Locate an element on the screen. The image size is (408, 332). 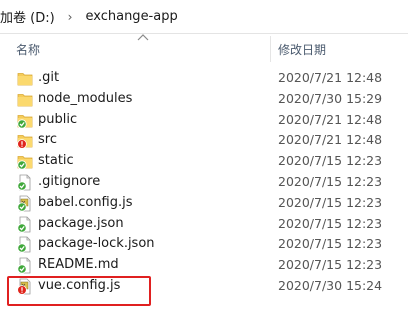
file-row: package-lock.json 2020/7/15 12:23 is located at coordinates (204, 244).